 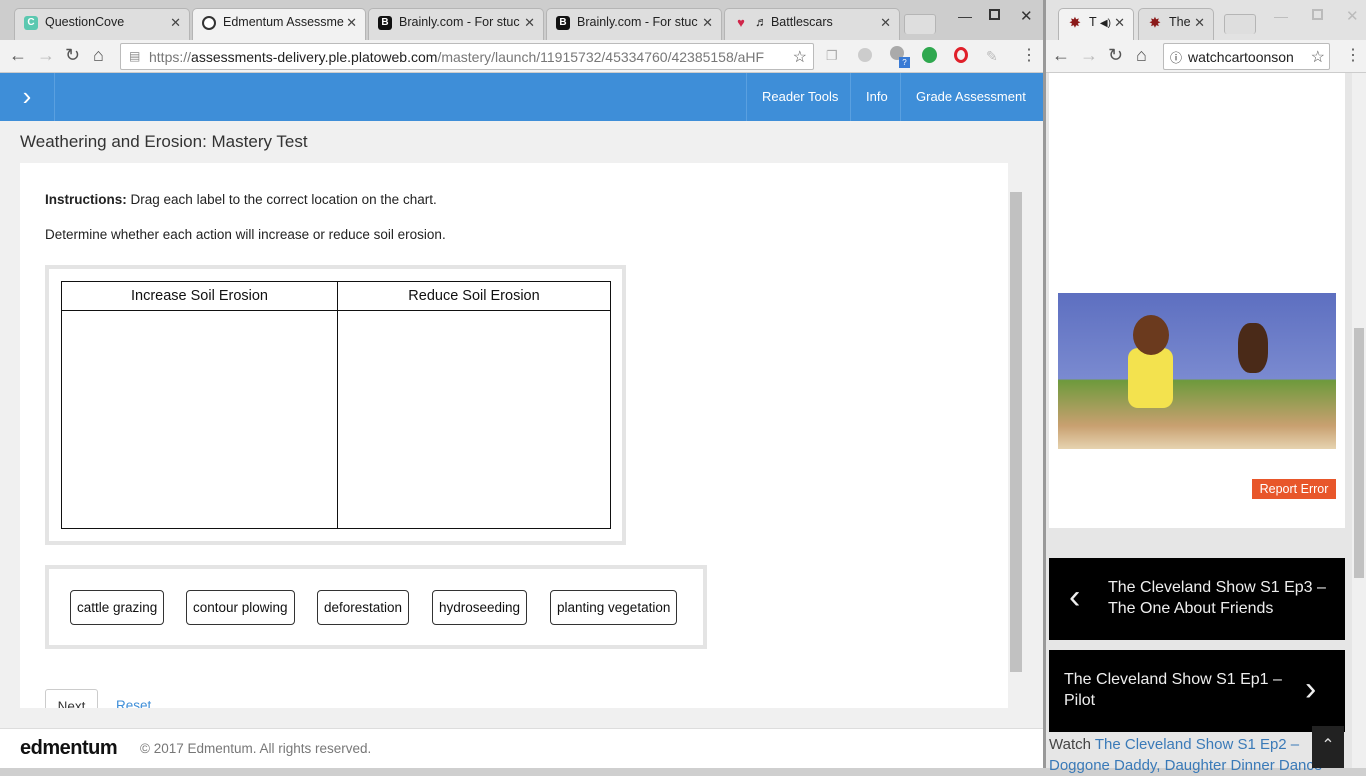 What do you see at coordinates (812, 24) in the screenshot?
I see `tab-battlescars: ♥ ♬ Battlescars ✕` at bounding box center [812, 24].